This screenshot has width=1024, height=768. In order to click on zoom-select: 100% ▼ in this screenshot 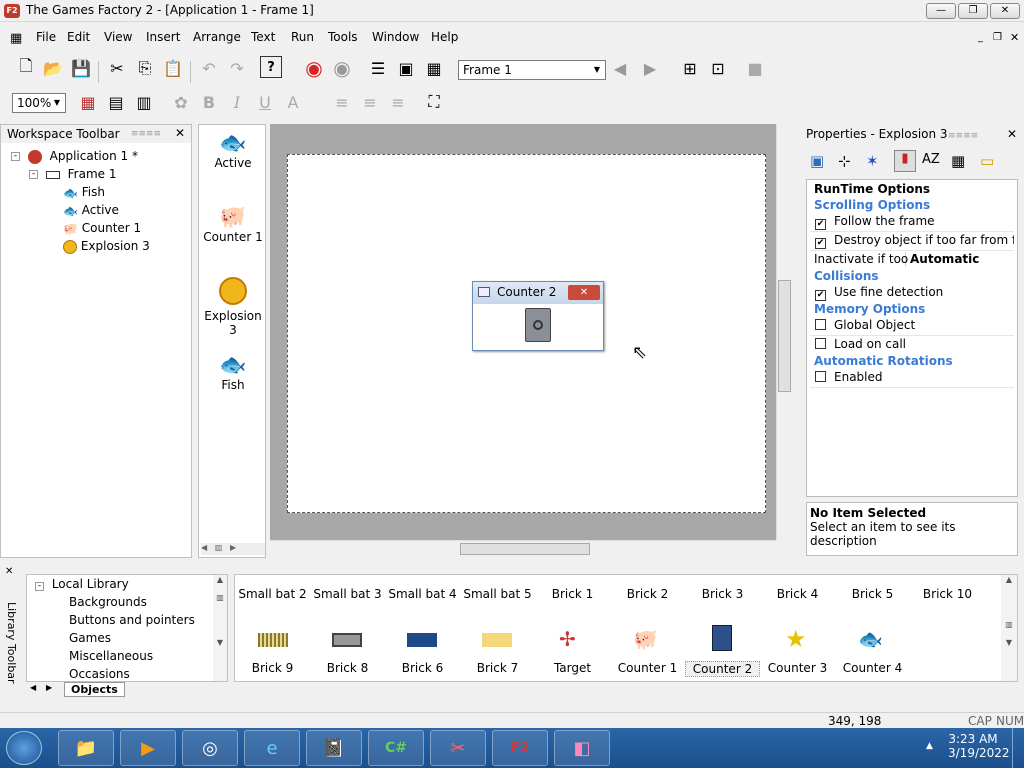, I will do `click(39, 103)`.